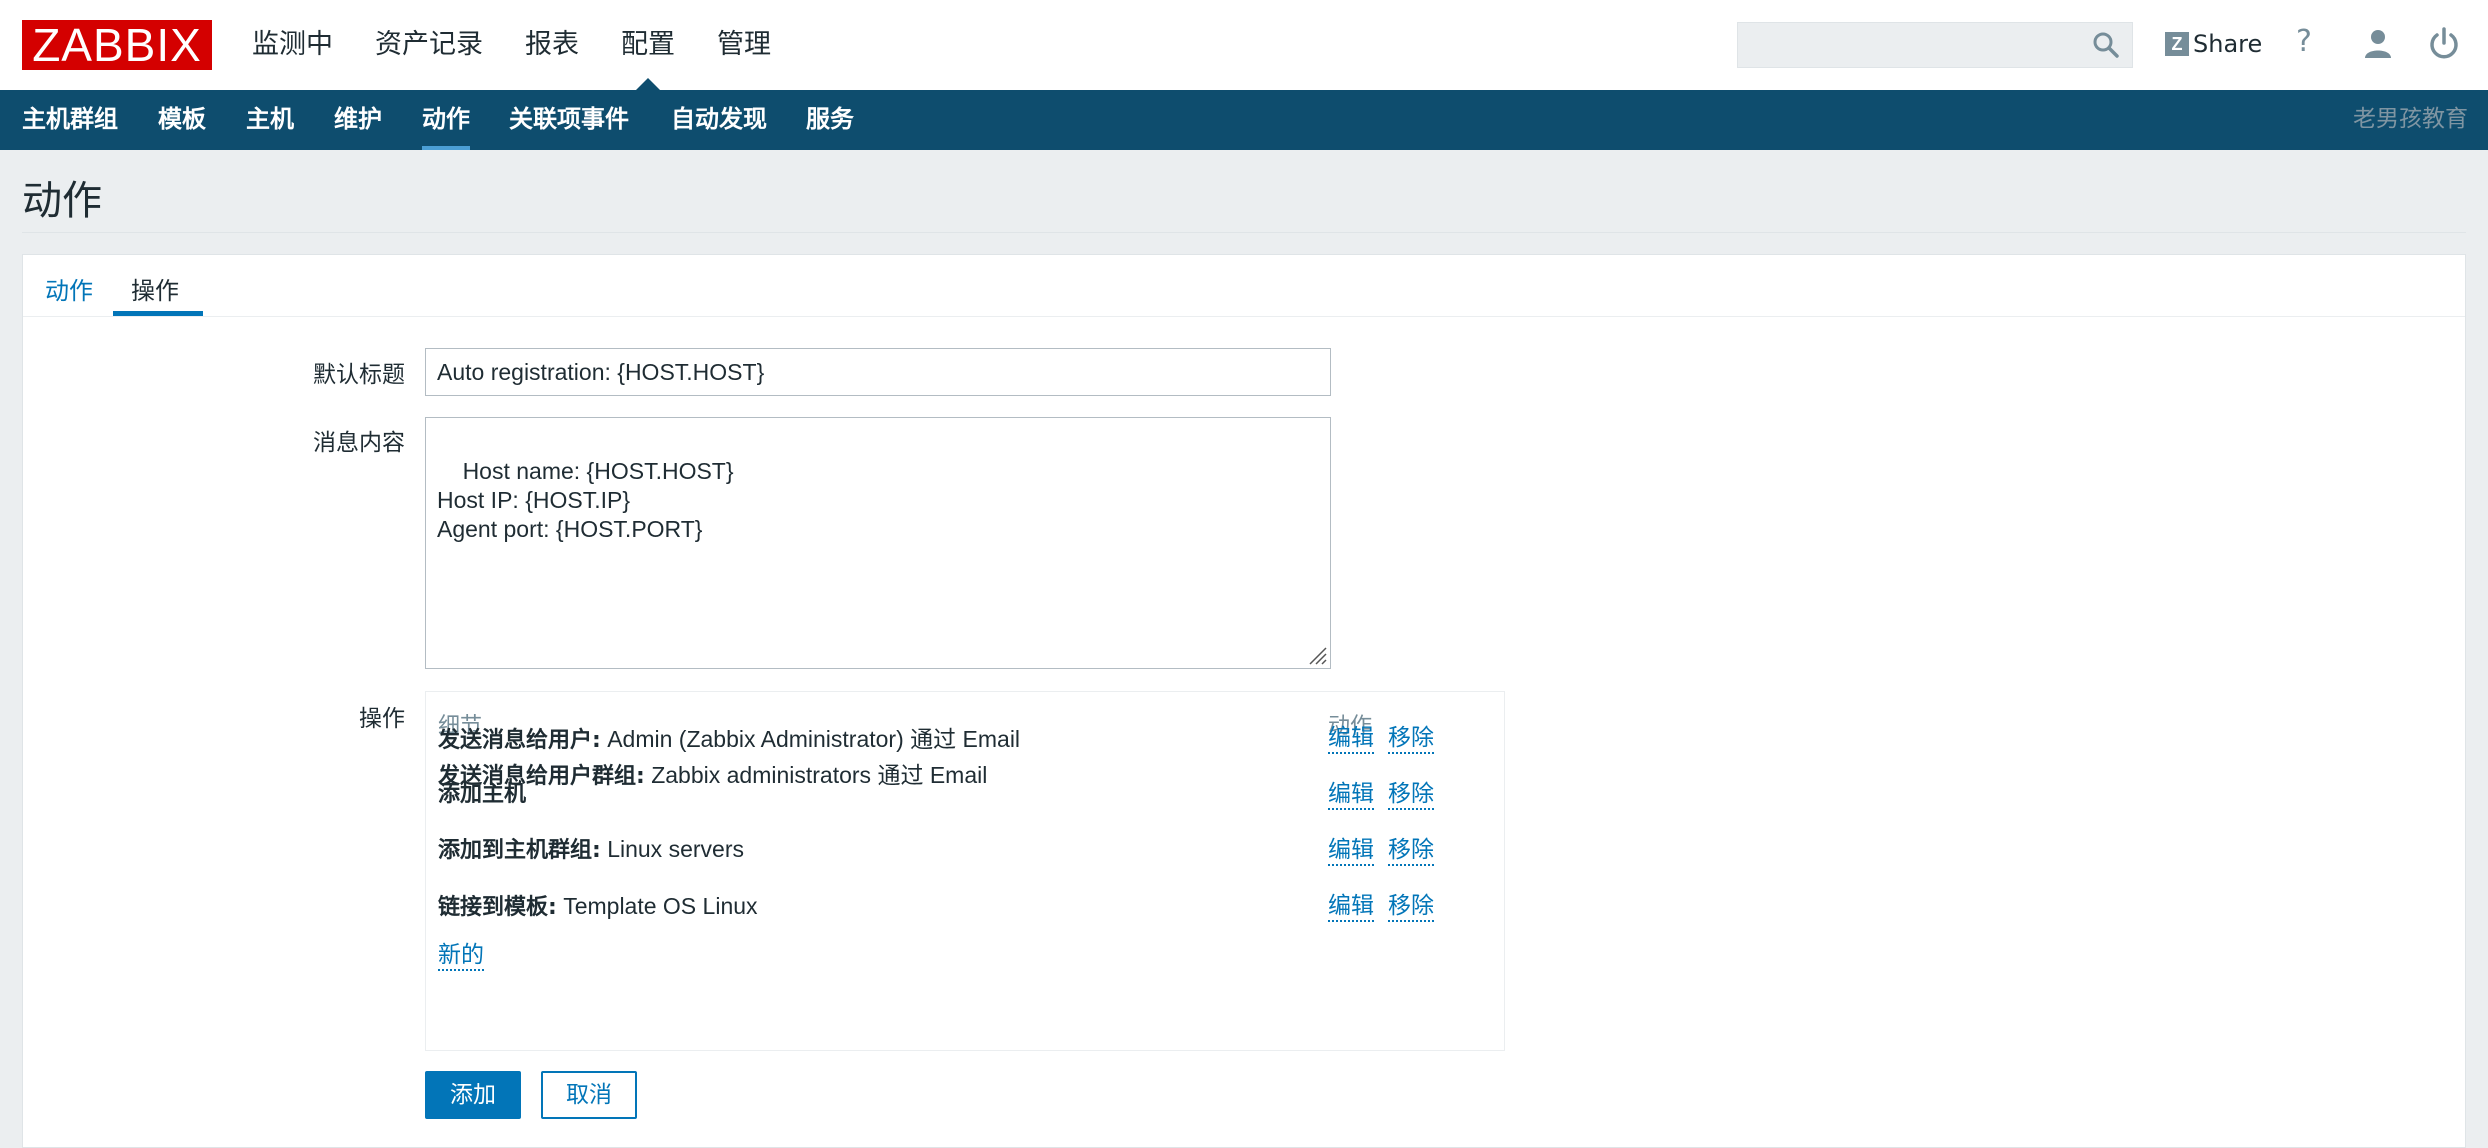 The width and height of the screenshot is (2488, 1148). Describe the element at coordinates (2378, 44) in the screenshot. I see `user-icon` at that location.